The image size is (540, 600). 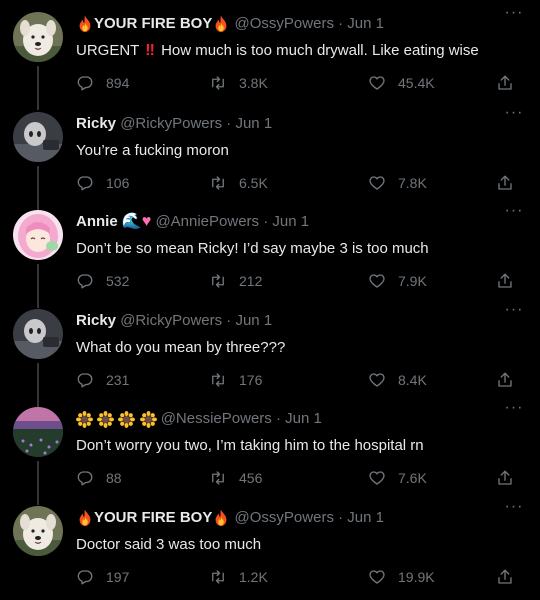 What do you see at coordinates (416, 83) in the screenshot?
I see `like-count: 45.4K` at bounding box center [416, 83].